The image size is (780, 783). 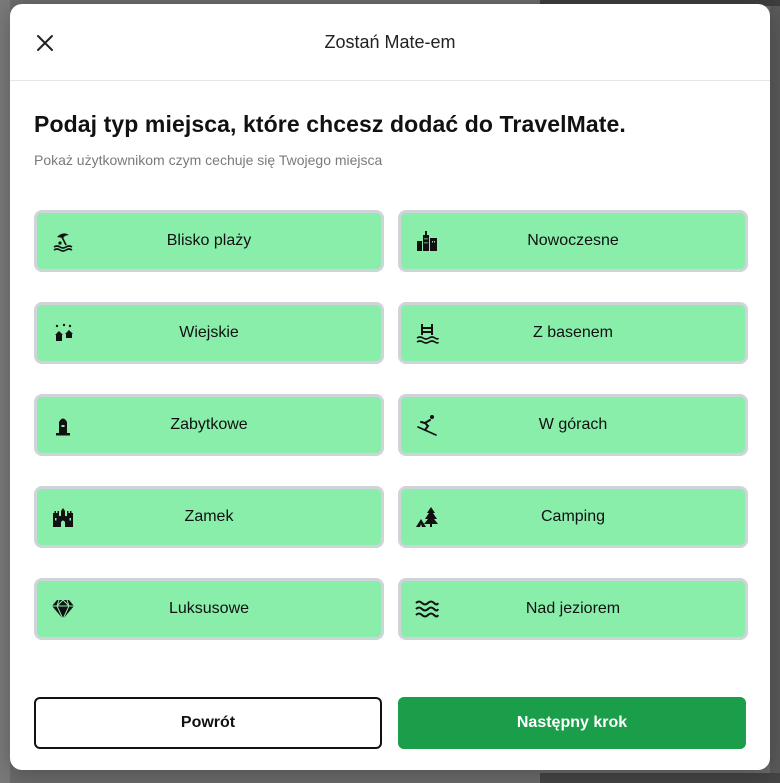 I want to click on option-label: Zabytkowe, so click(x=209, y=424).